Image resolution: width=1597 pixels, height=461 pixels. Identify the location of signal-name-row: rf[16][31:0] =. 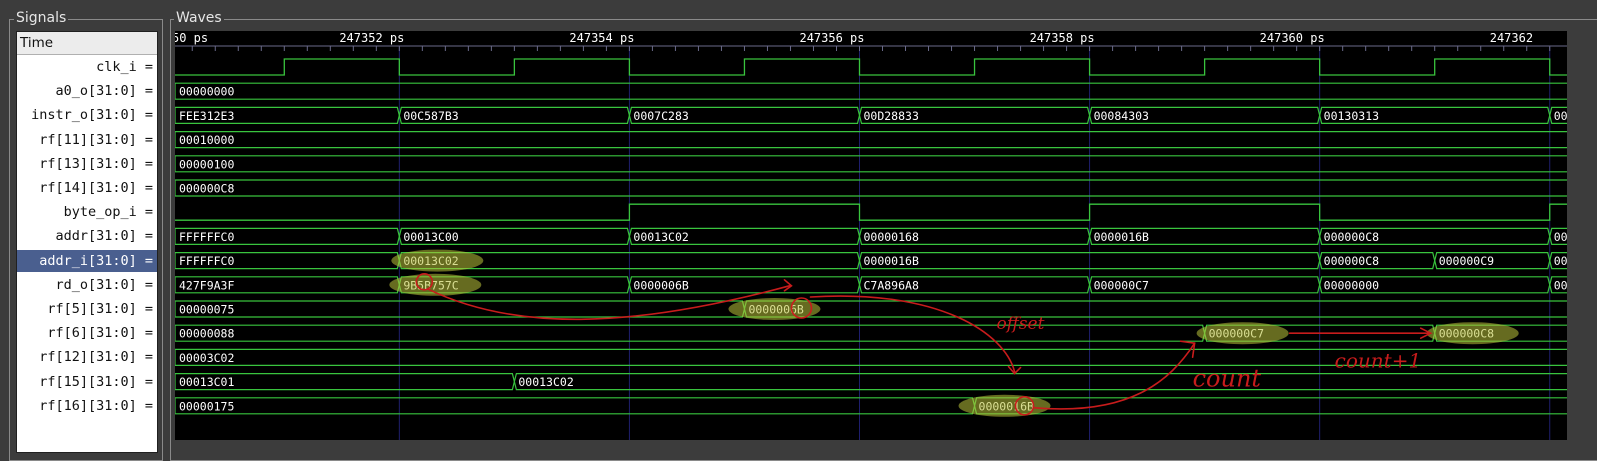
(87, 406).